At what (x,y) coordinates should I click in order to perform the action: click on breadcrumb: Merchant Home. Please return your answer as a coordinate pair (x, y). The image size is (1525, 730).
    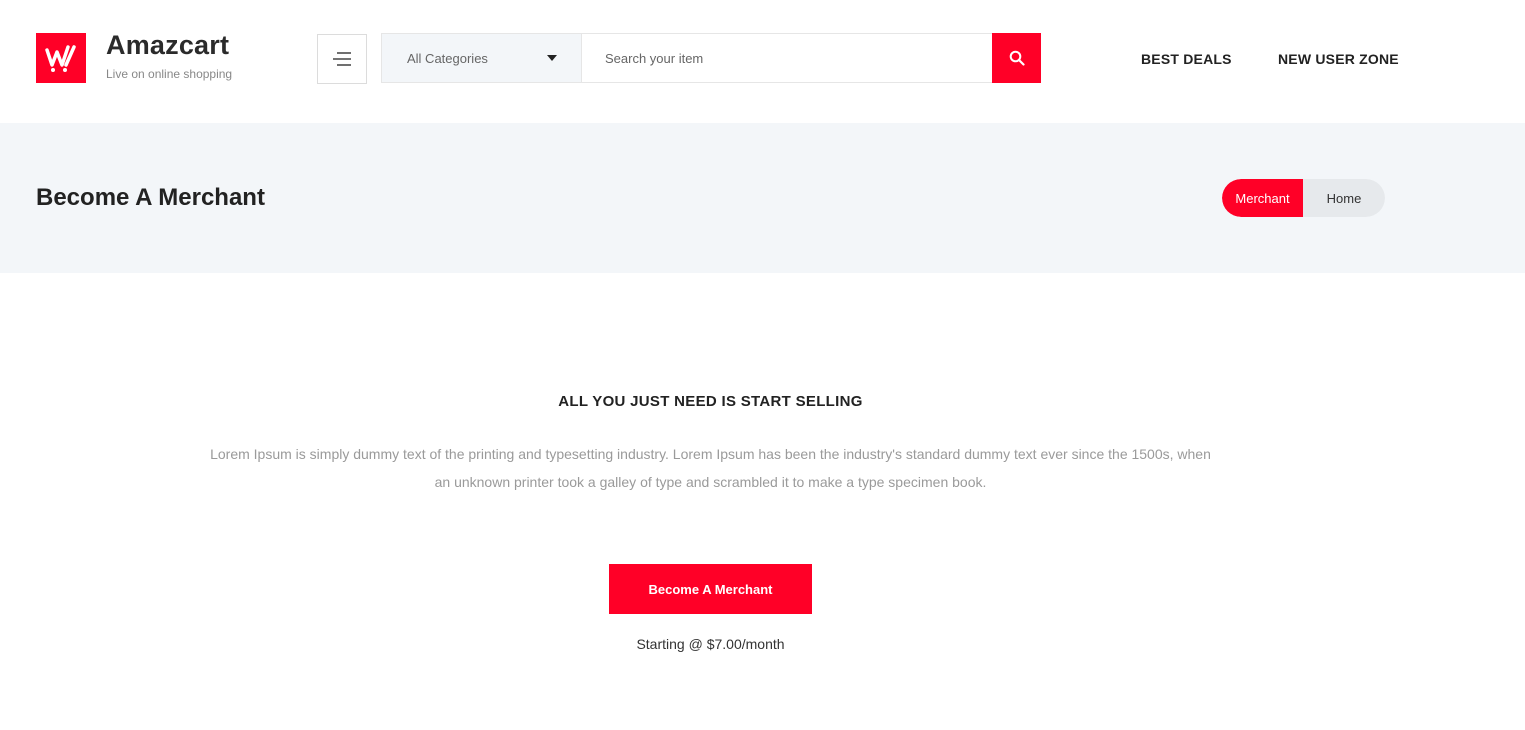
    Looking at the image, I should click on (1303, 198).